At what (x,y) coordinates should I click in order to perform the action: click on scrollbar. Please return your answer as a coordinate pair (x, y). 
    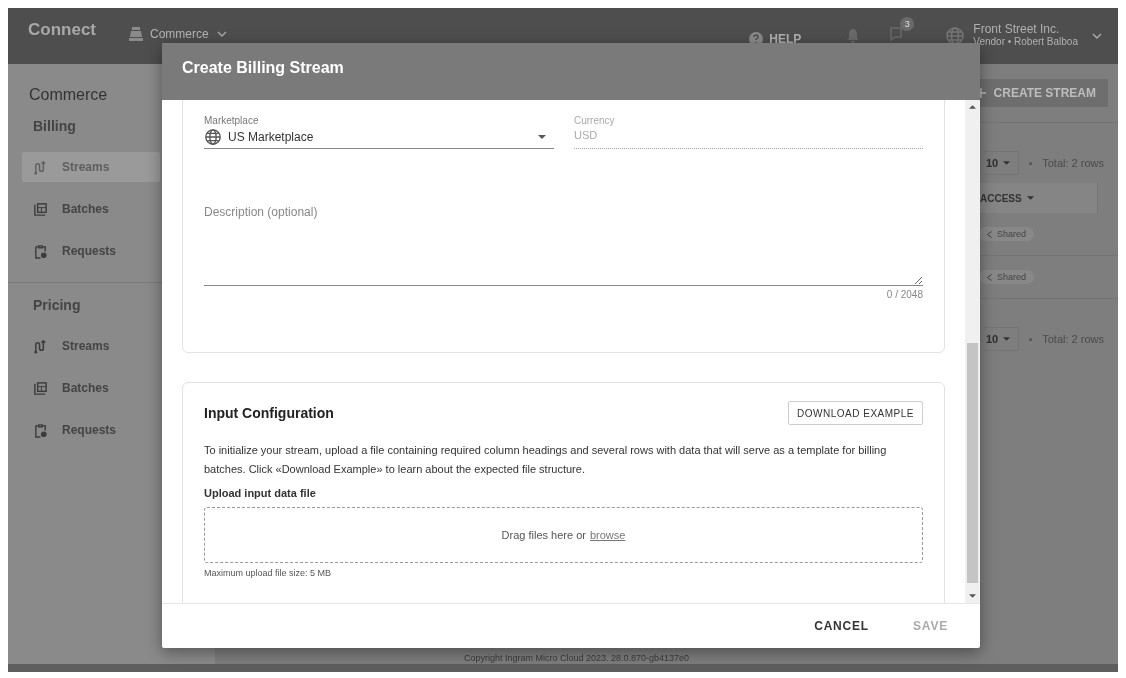
    Looking at the image, I should click on (972, 351).